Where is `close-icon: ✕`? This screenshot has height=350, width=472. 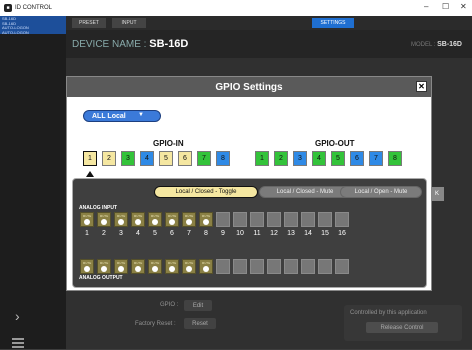
close-icon: ✕ is located at coordinates (421, 86).